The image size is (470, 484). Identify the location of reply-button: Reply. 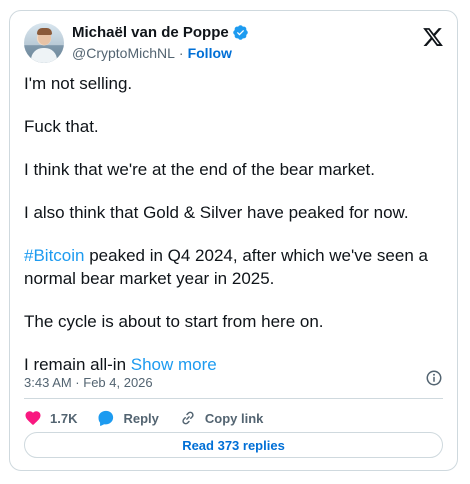
(128, 418).